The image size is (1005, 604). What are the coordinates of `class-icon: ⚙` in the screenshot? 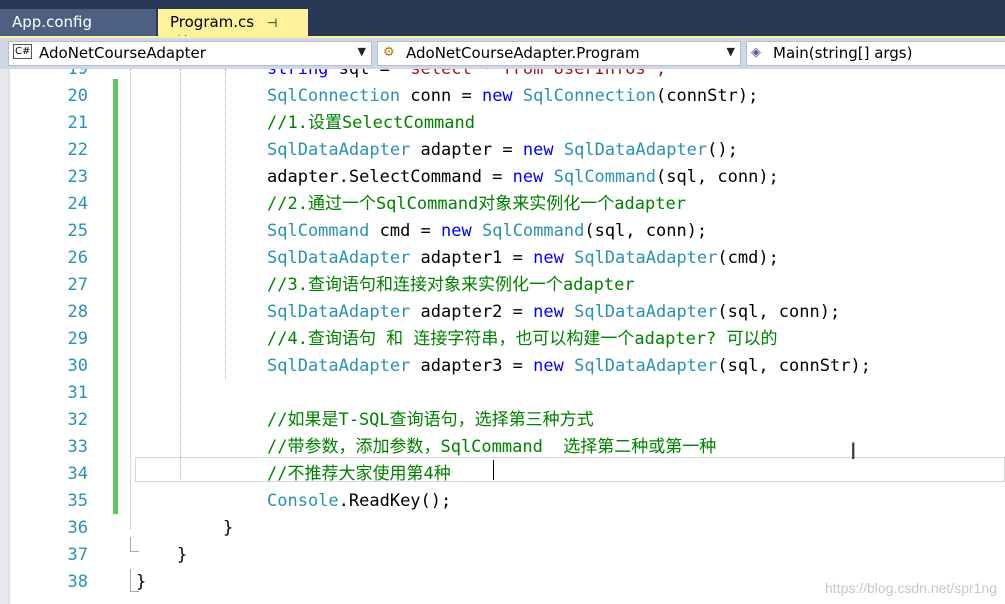 It's located at (389, 52).